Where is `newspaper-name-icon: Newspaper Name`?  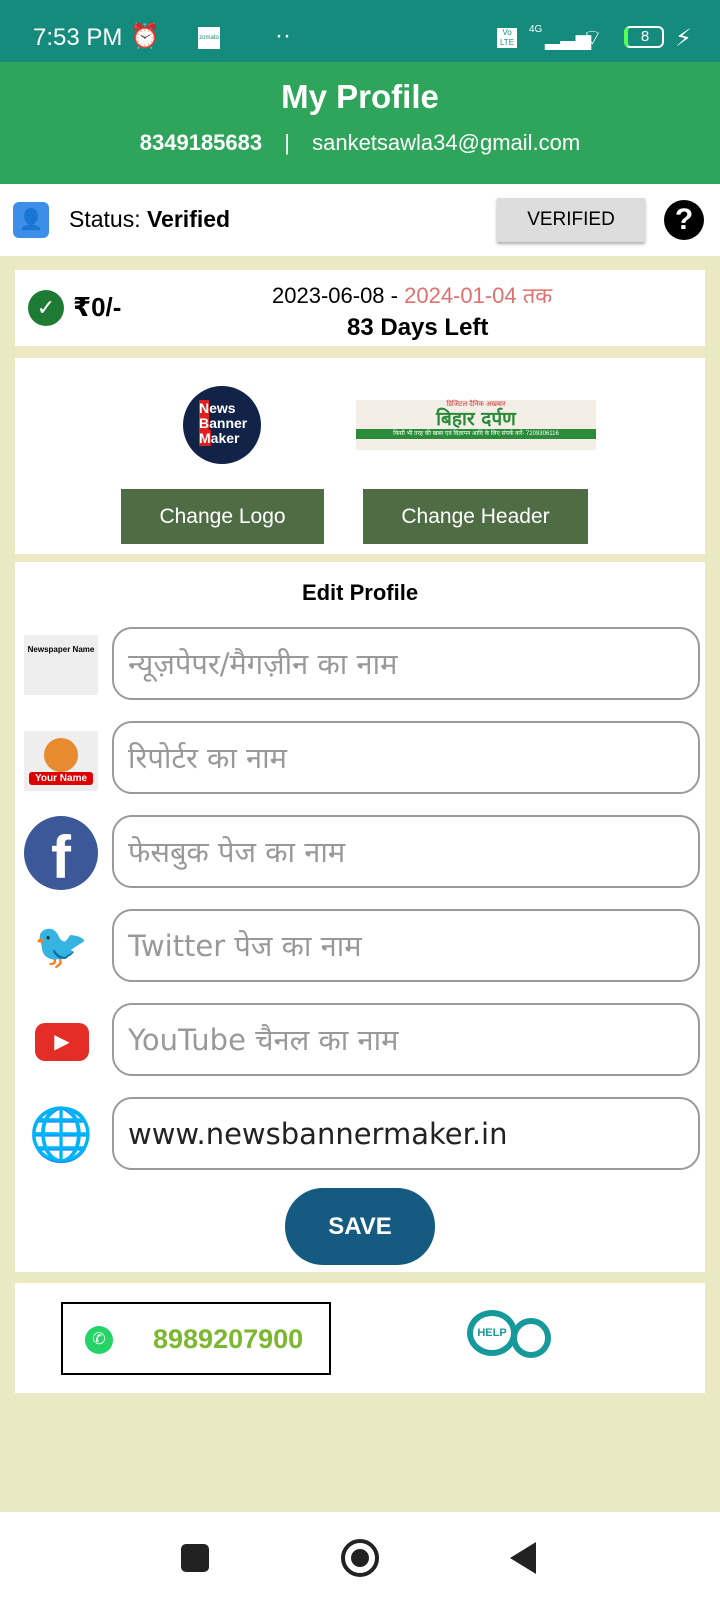
newspaper-name-icon: Newspaper Name is located at coordinates (61, 665).